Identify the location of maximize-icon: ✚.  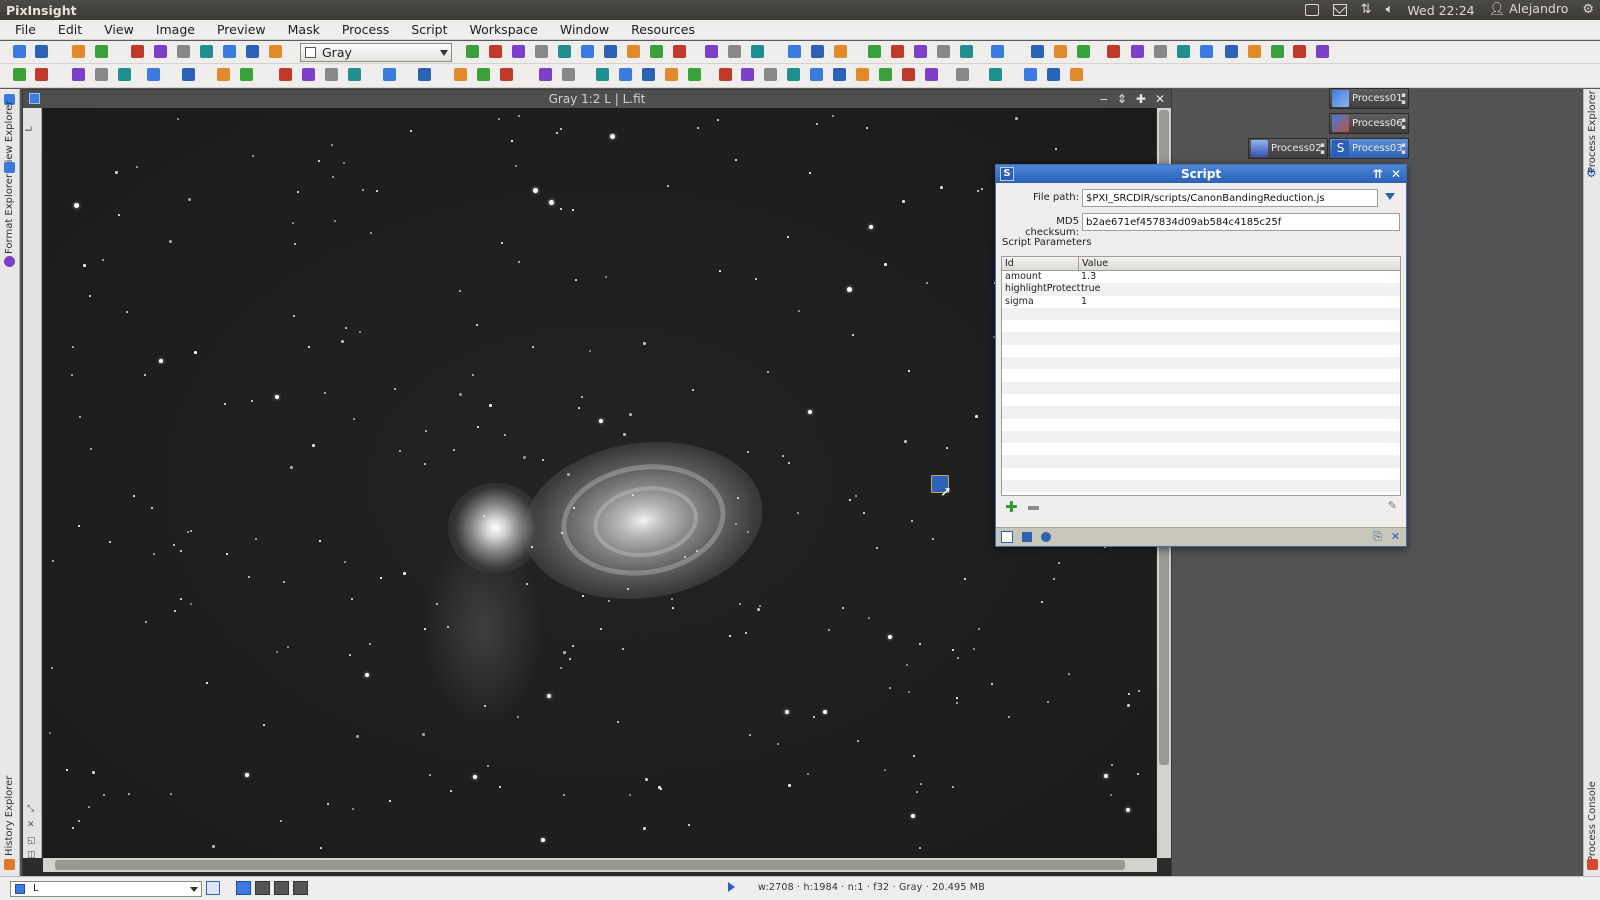
(1141, 99).